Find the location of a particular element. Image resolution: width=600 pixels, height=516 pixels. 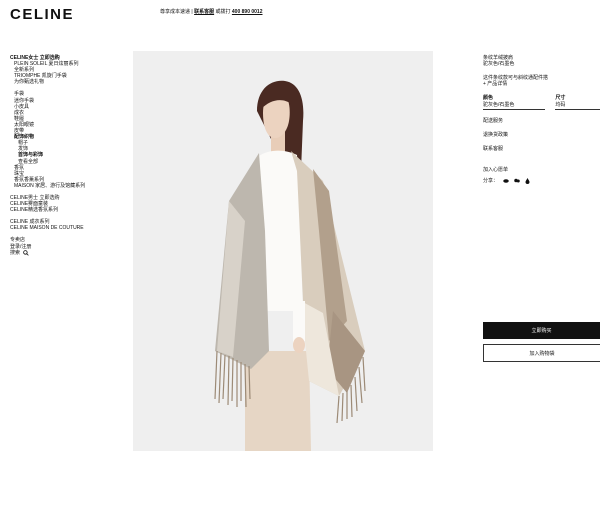

search-label: 搜索 is located at coordinates (15, 252).